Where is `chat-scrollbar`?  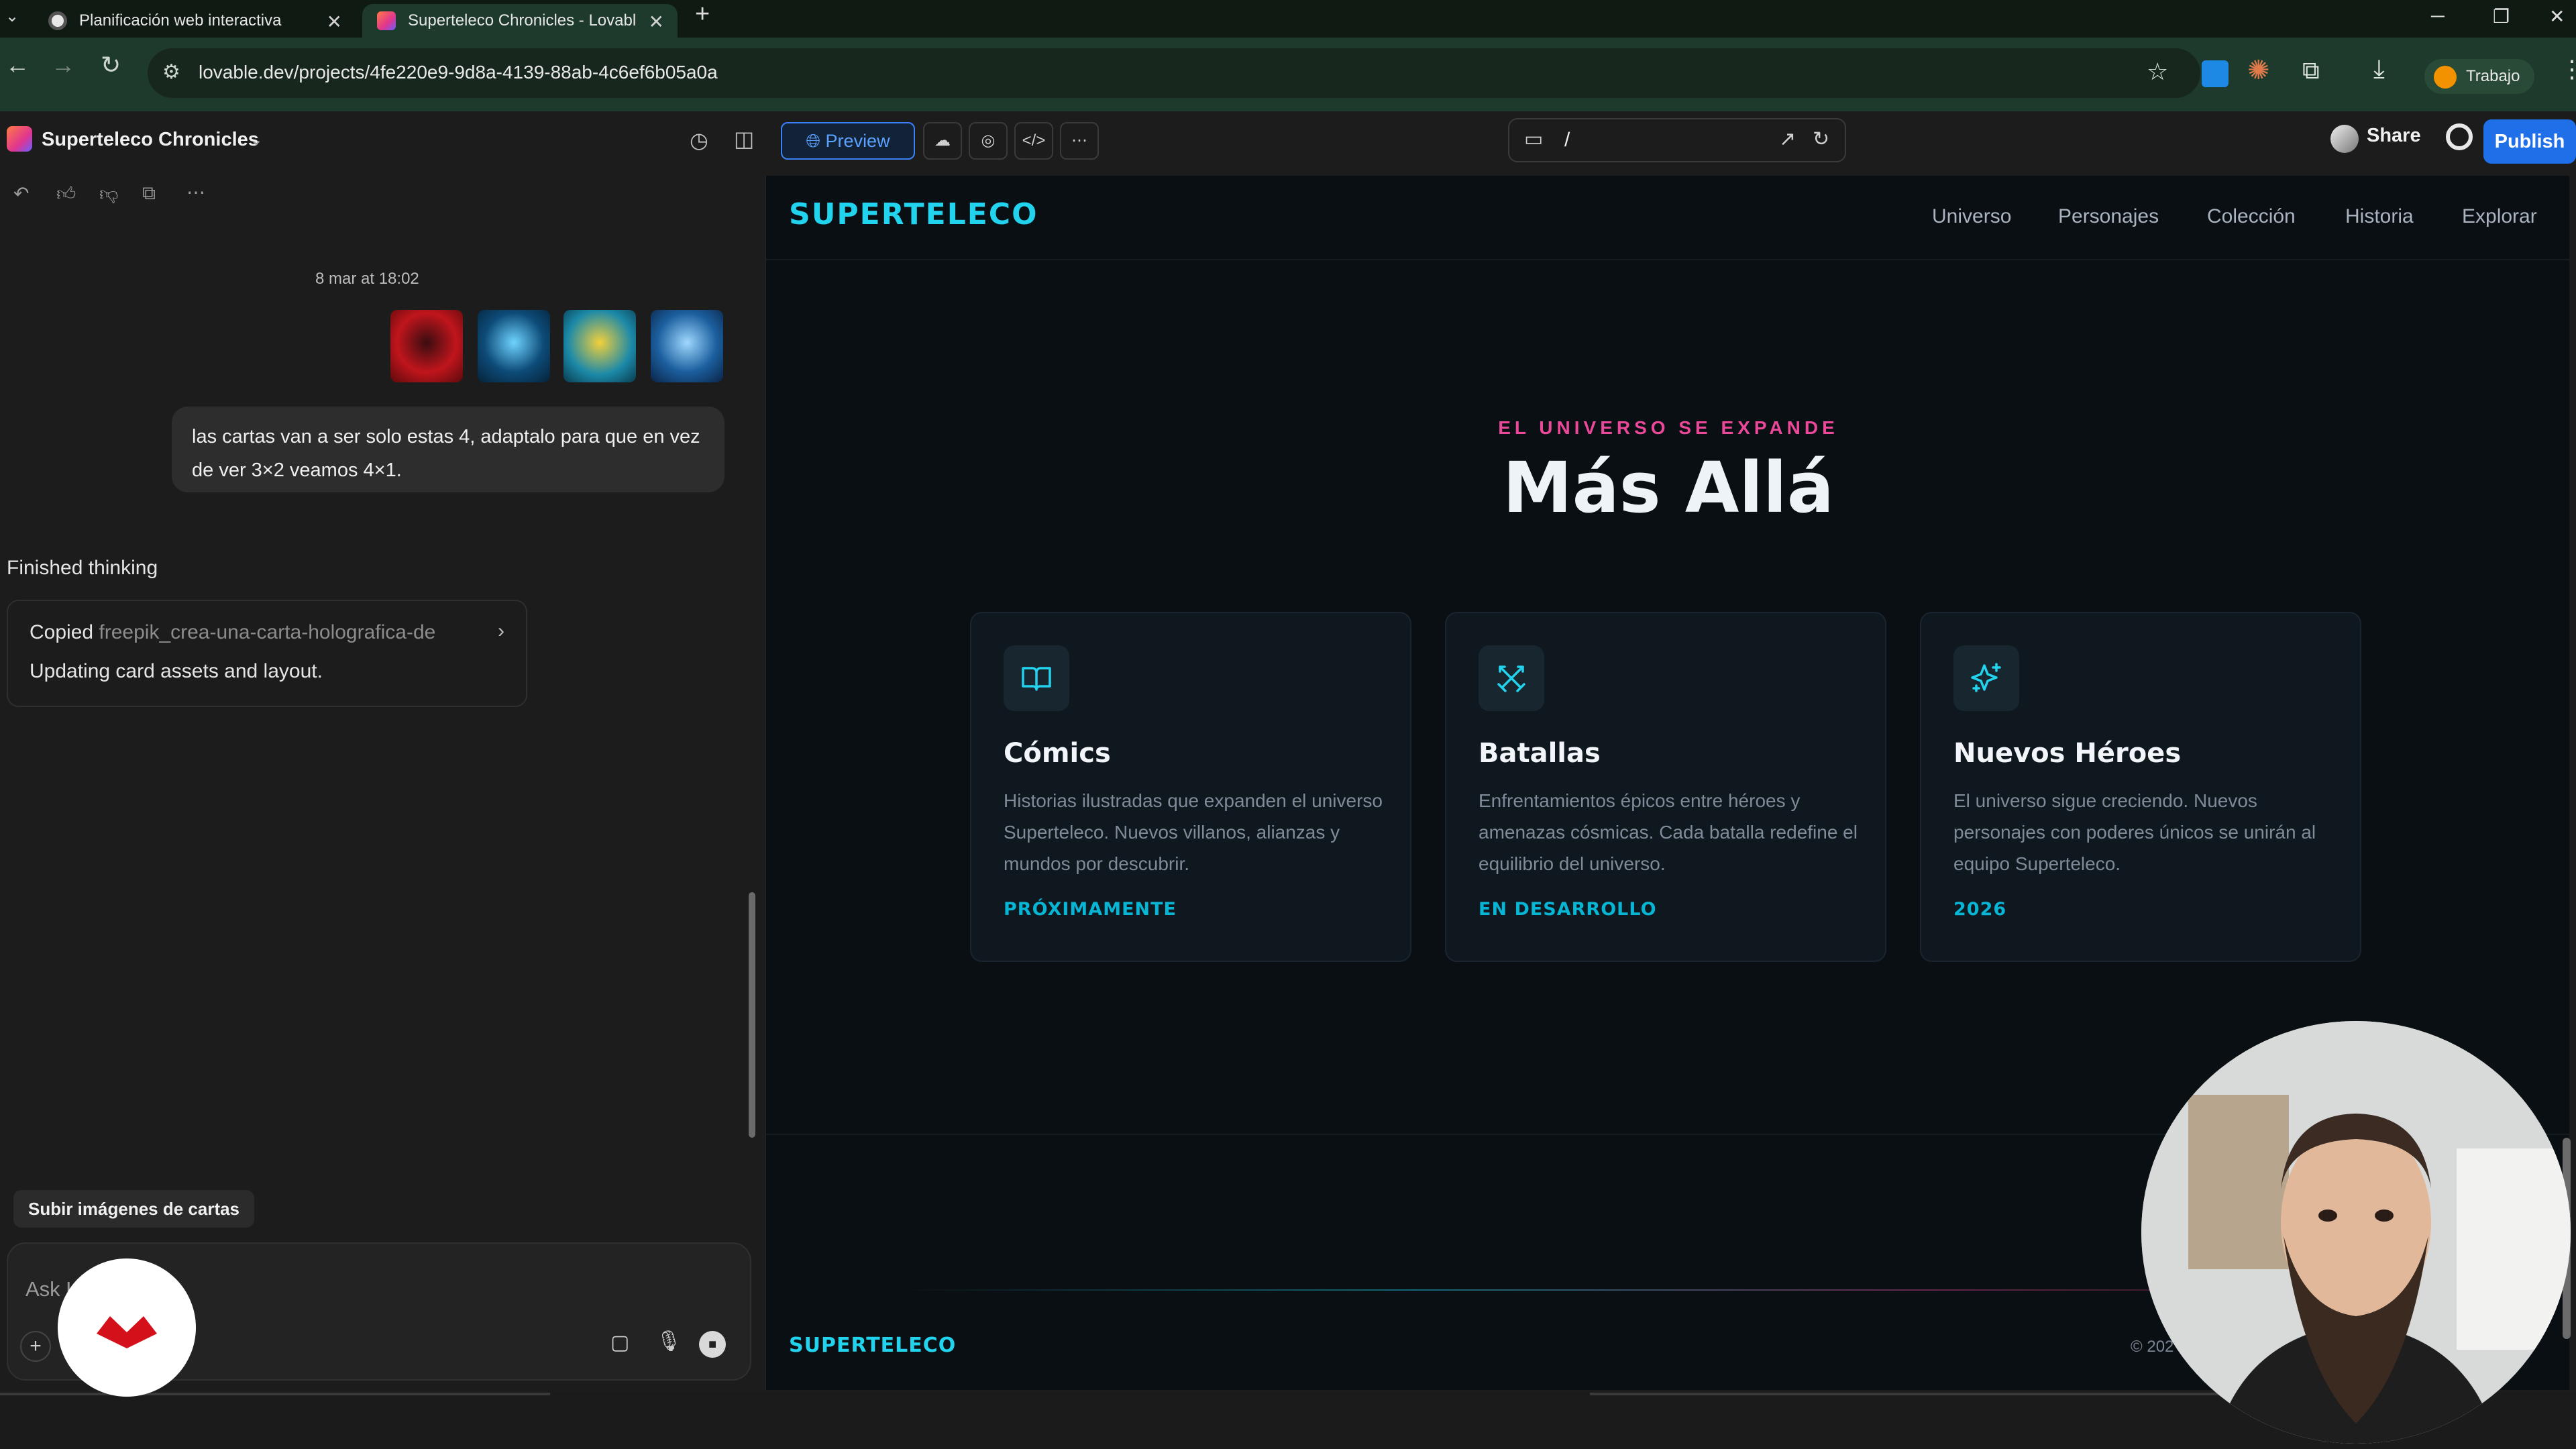 chat-scrollbar is located at coordinates (752, 1015).